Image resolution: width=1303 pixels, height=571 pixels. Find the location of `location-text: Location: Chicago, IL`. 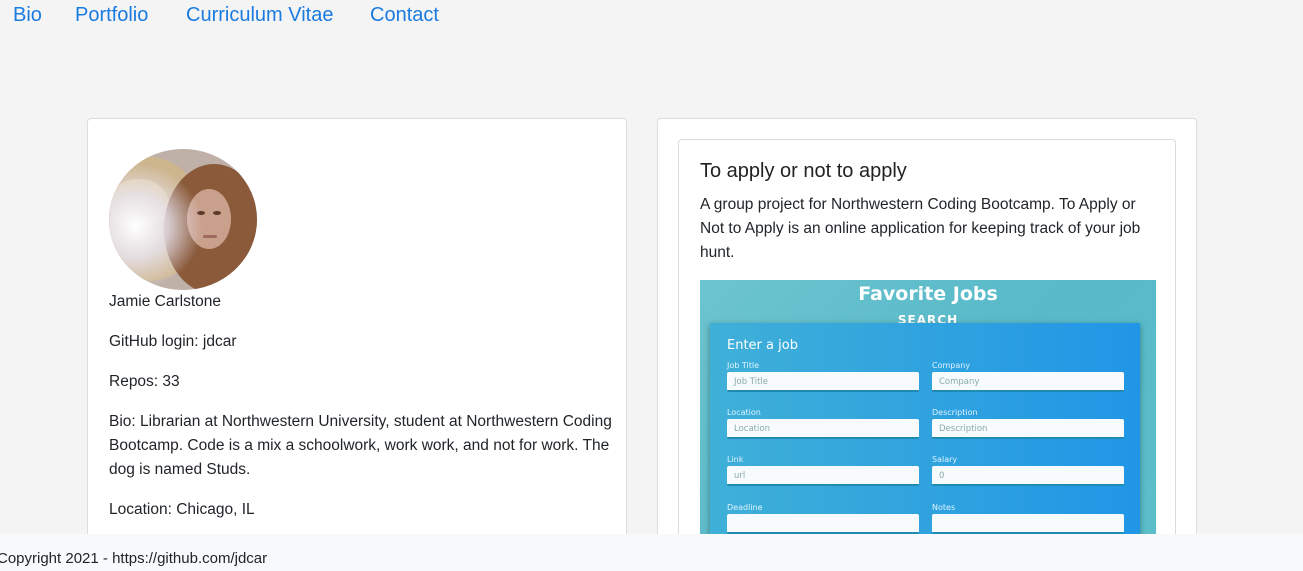

location-text: Location: Chicago, IL is located at coordinates (182, 509).